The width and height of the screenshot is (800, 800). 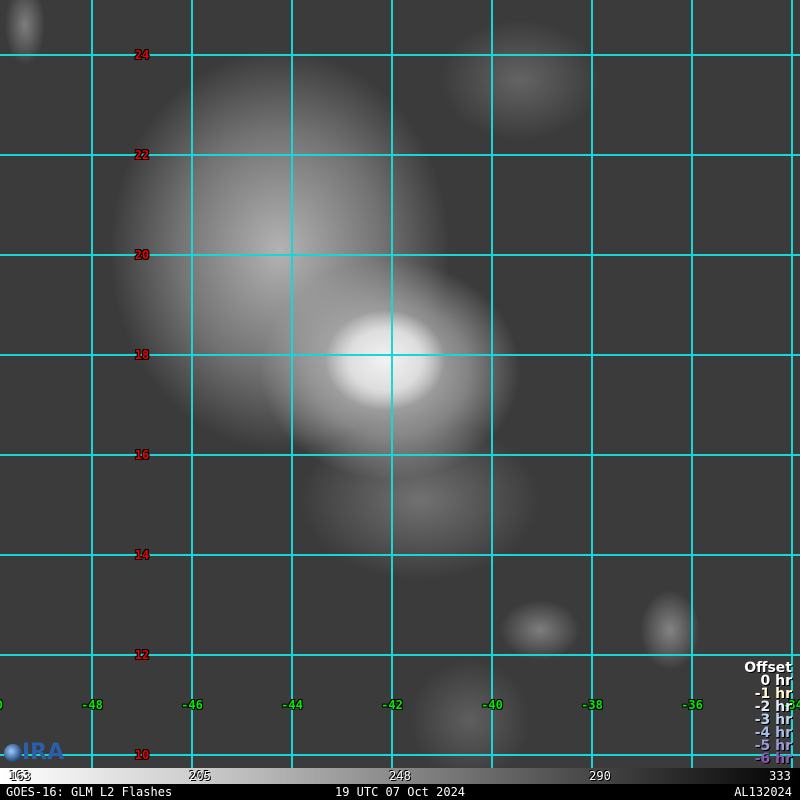 I want to click on colorbar: 163 205 248 290 333, so click(x=400, y=776).